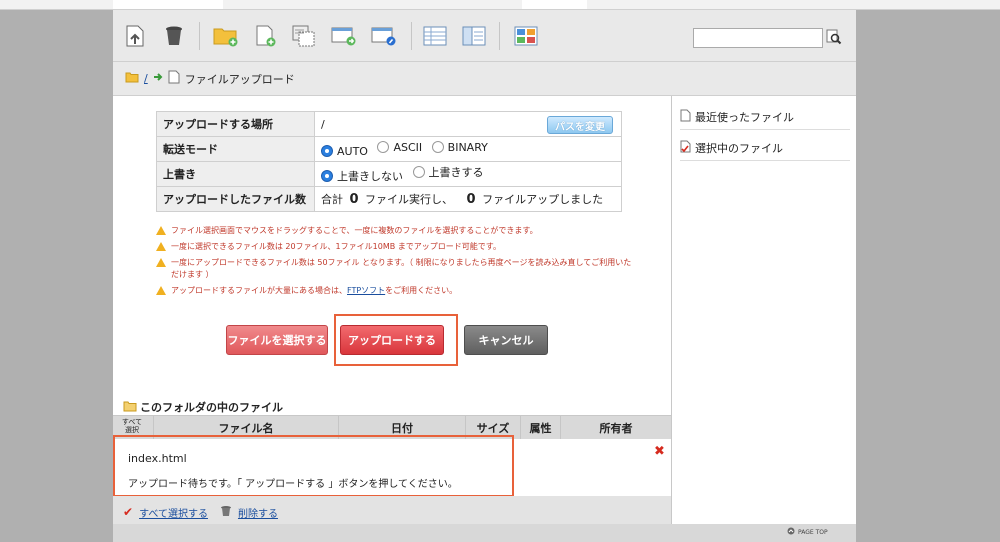  What do you see at coordinates (526, 36) in the screenshot?
I see `thumbnail-view-icon` at bounding box center [526, 36].